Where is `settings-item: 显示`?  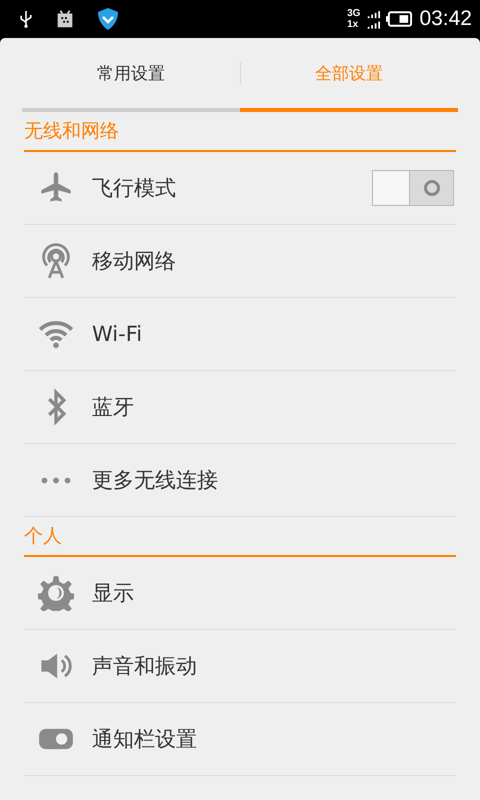
settings-item: 显示 is located at coordinates (240, 593).